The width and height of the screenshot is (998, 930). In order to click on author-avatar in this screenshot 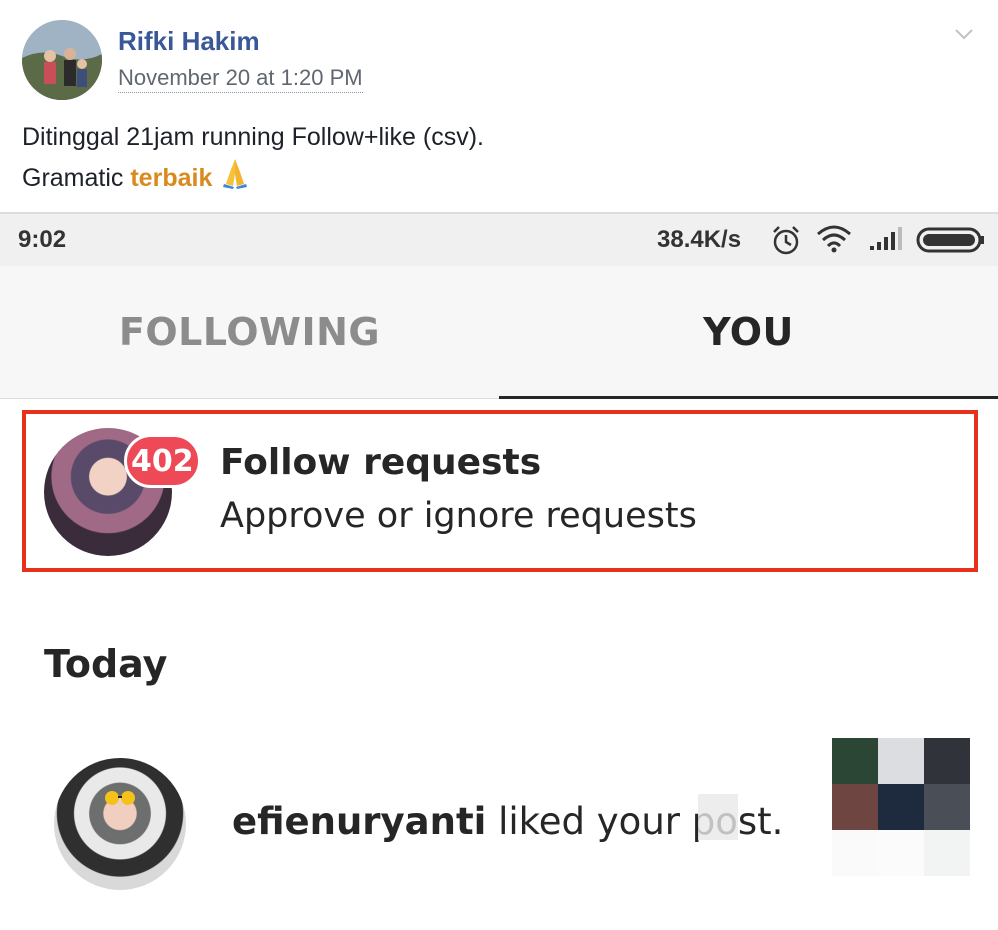, I will do `click(62, 60)`.